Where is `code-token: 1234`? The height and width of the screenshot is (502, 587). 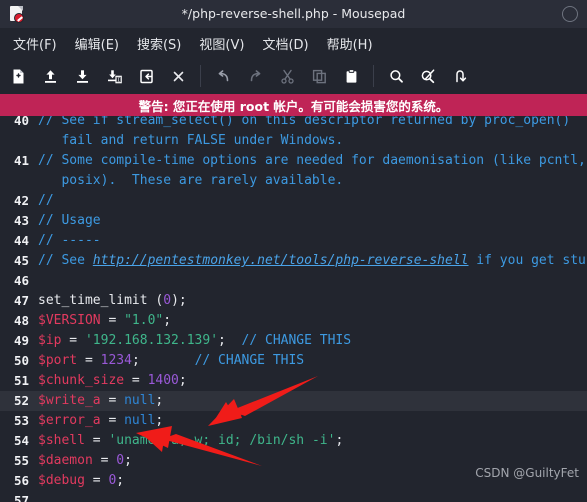 code-token: 1234 is located at coordinates (116, 360).